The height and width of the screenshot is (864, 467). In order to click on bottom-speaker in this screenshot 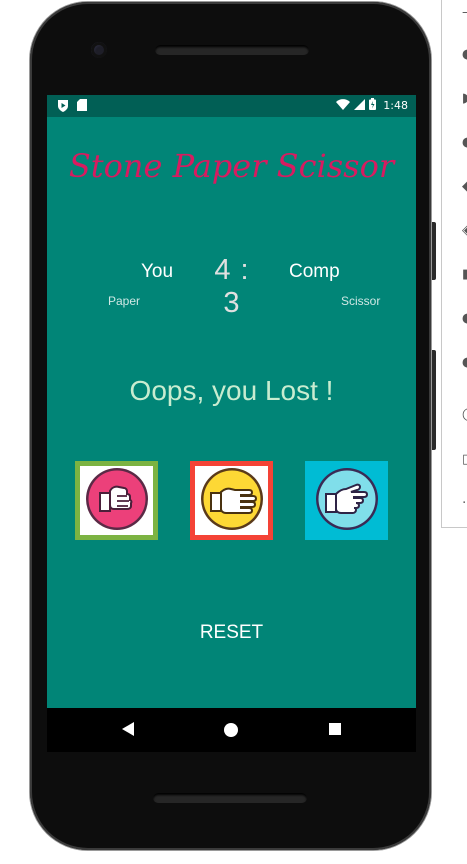, I will do `click(230, 798)`.